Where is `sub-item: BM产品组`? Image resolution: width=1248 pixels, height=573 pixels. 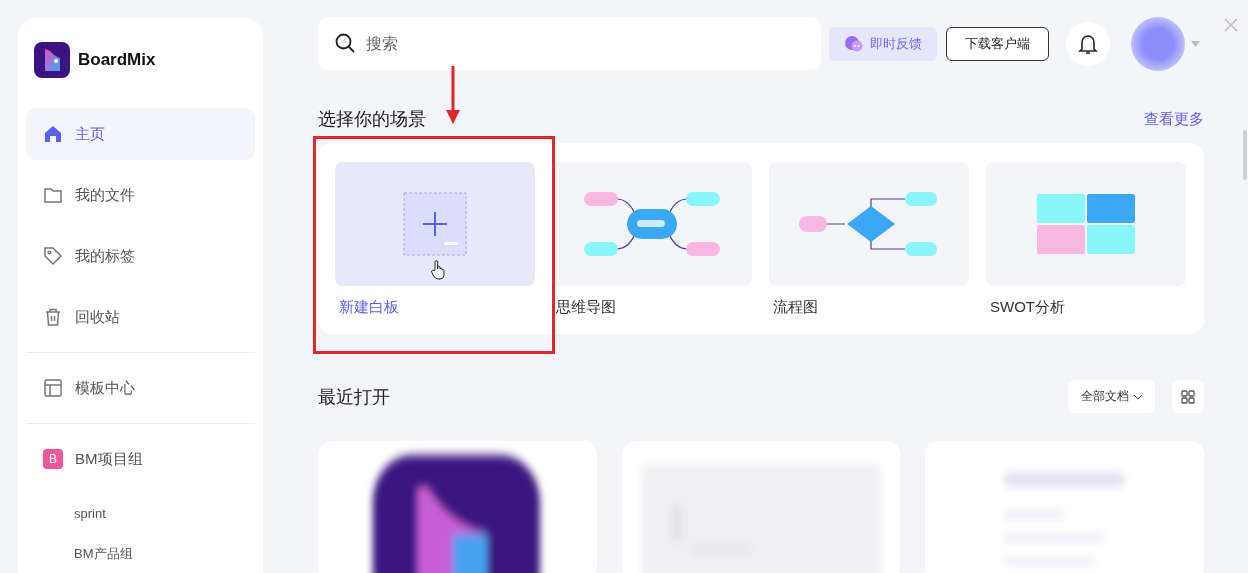
sub-item: BM产品组 is located at coordinates (140, 553).